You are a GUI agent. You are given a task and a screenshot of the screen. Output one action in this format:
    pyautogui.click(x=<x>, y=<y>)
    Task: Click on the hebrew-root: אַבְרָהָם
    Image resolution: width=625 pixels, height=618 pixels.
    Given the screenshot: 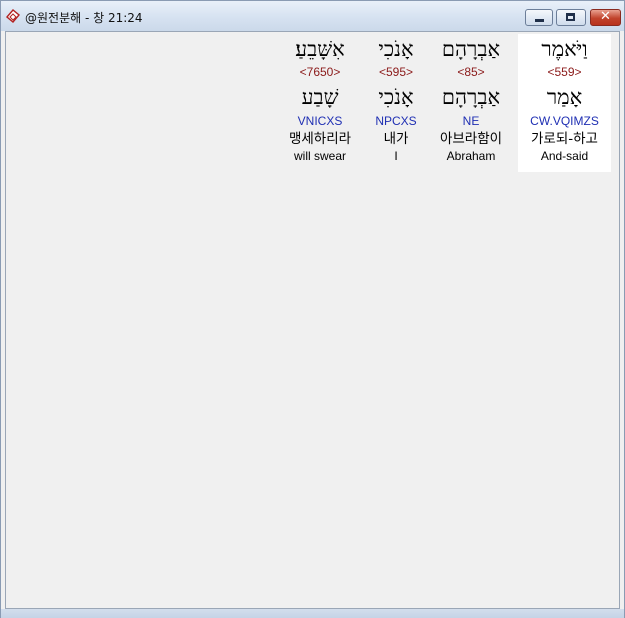 What is the action you would take?
    pyautogui.click(x=471, y=97)
    